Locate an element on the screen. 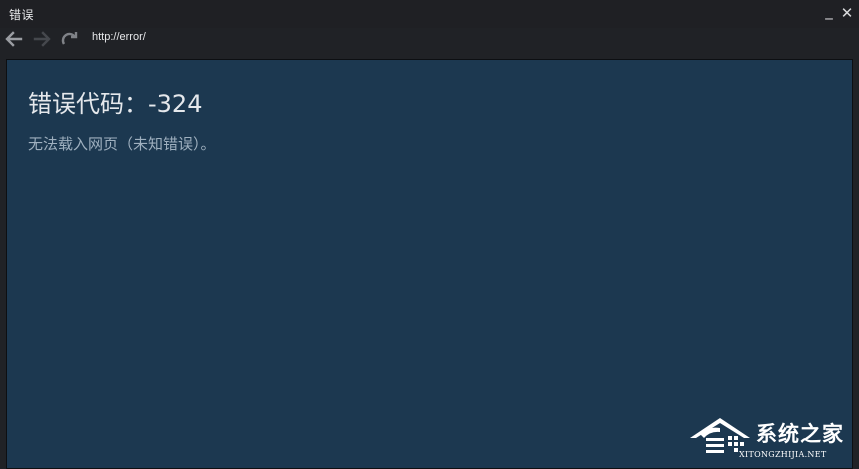 The height and width of the screenshot is (469, 859). watermark-subtext: XITONGZHIJIA.NET is located at coordinates (783, 454).